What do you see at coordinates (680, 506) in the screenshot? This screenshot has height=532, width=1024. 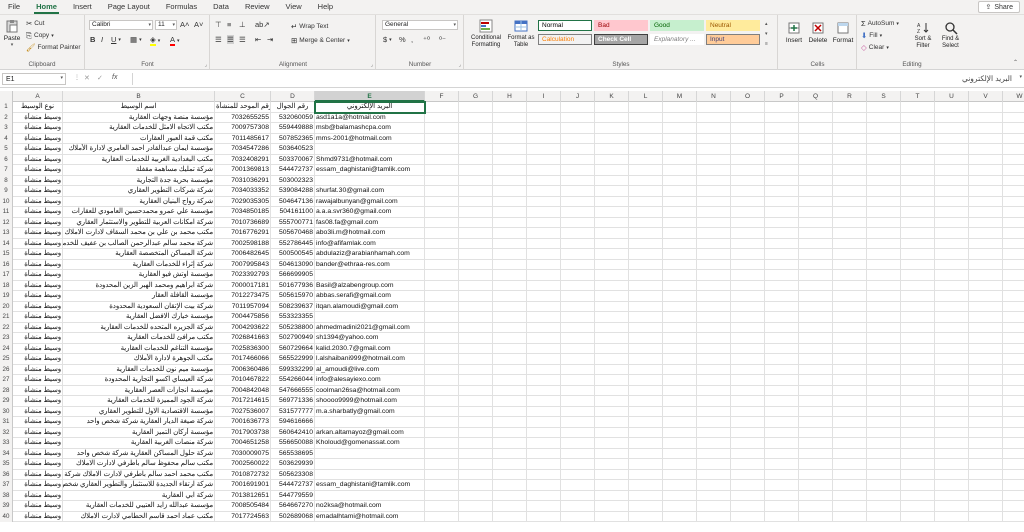 I see `cell-m39` at bounding box center [680, 506].